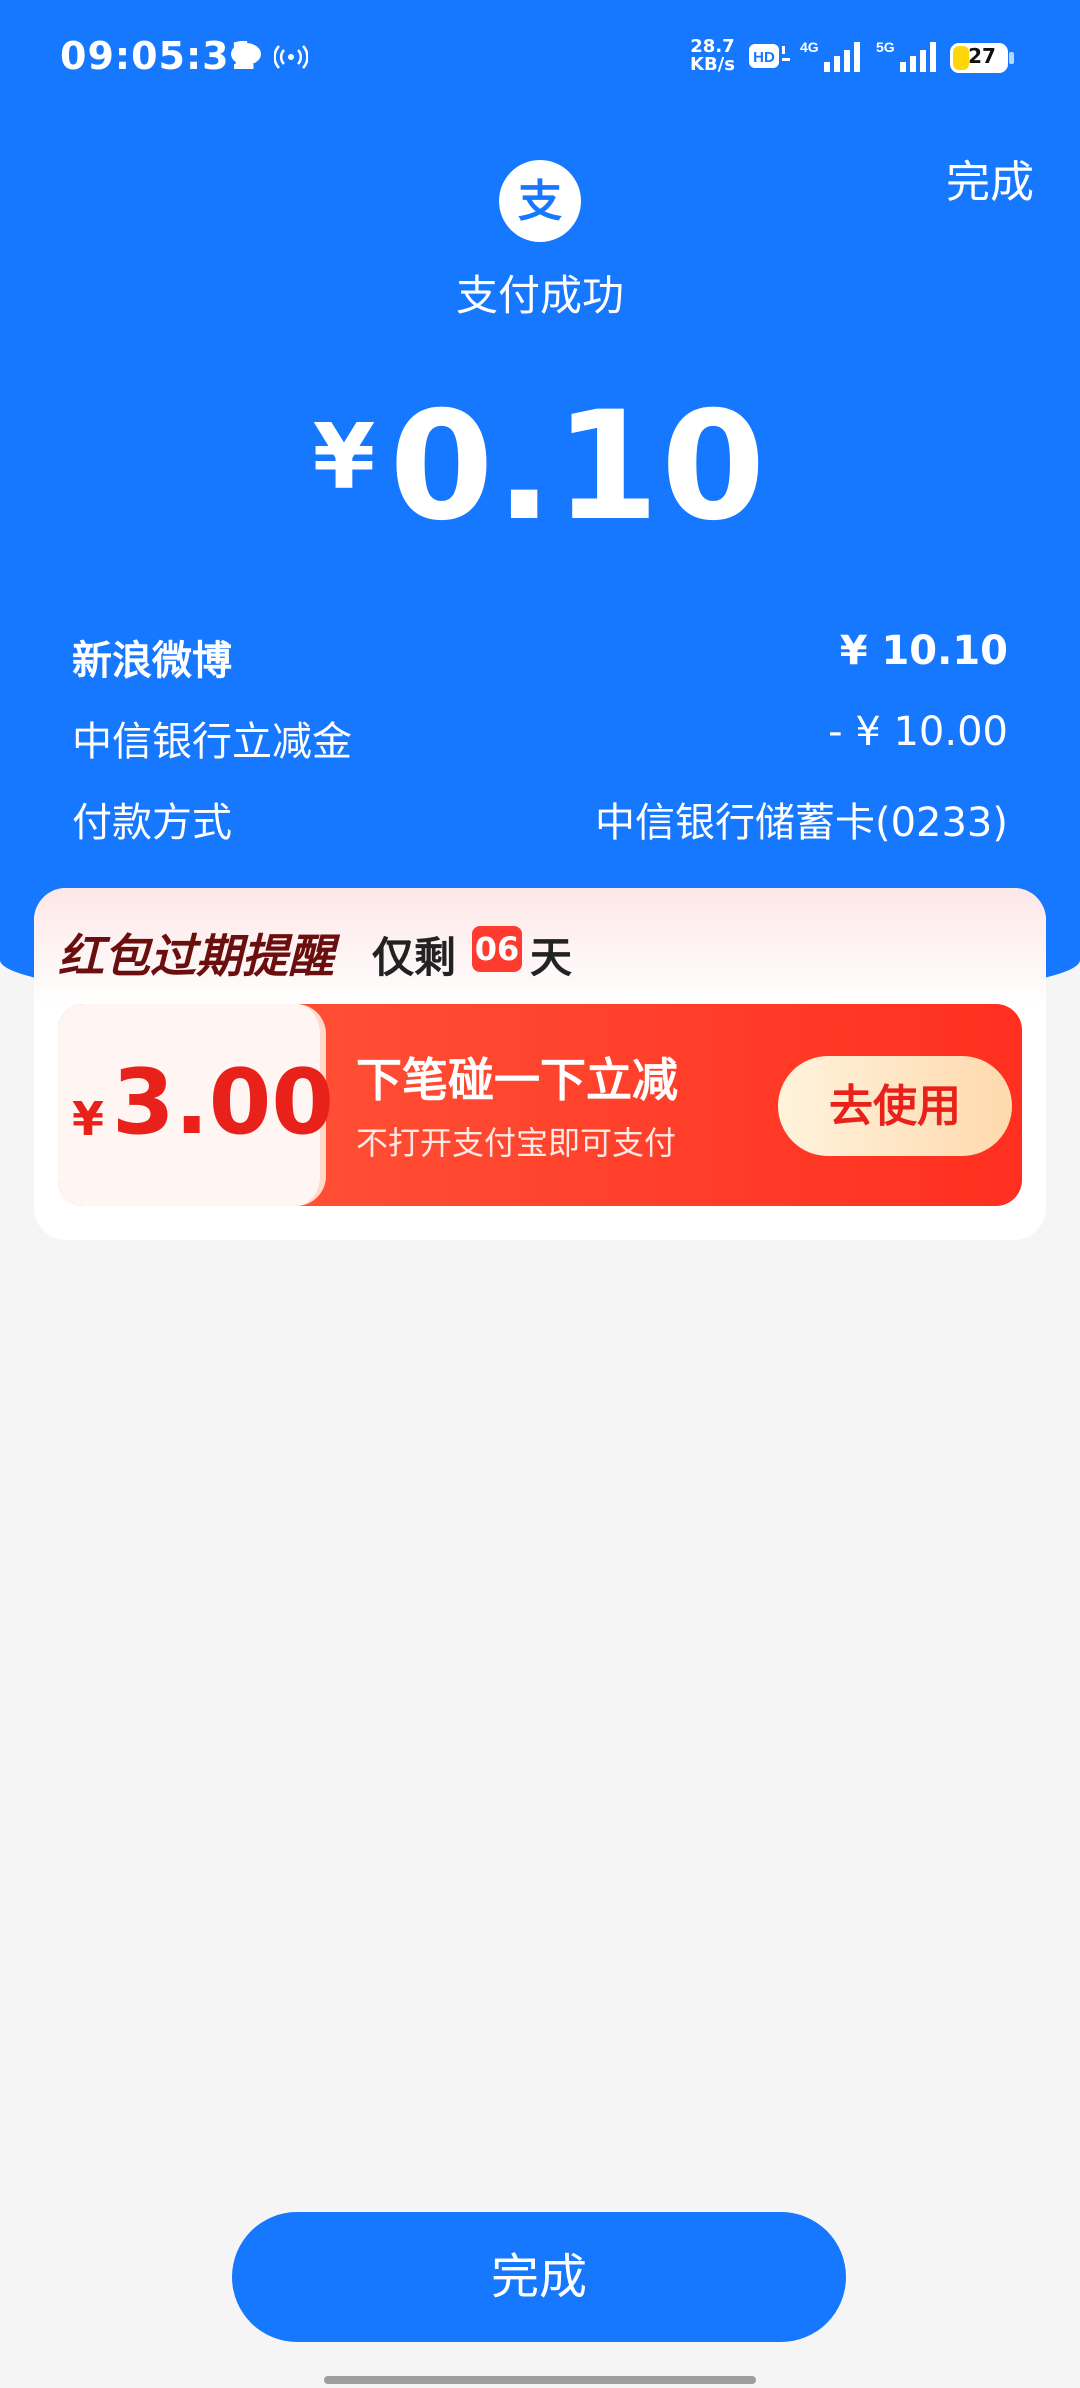  Describe the element at coordinates (159, 56) in the screenshot. I see `status-time: 09:05:31` at that location.